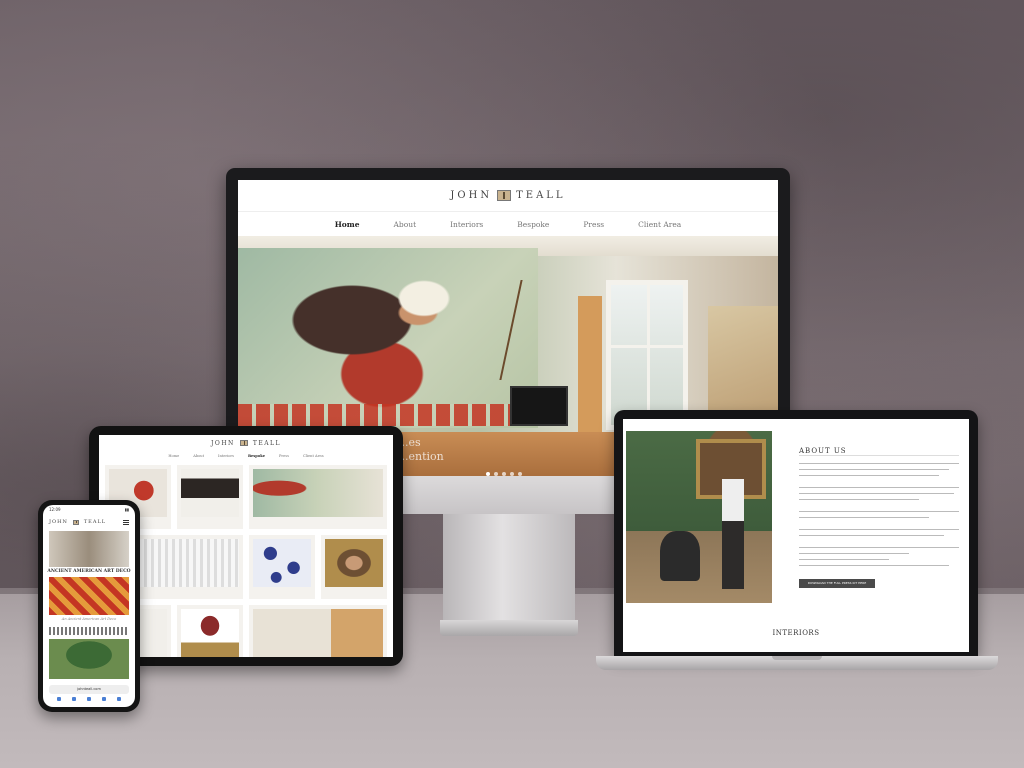 The image size is (1024, 768). What do you see at coordinates (797, 663) in the screenshot?
I see `laptop-base` at bounding box center [797, 663].